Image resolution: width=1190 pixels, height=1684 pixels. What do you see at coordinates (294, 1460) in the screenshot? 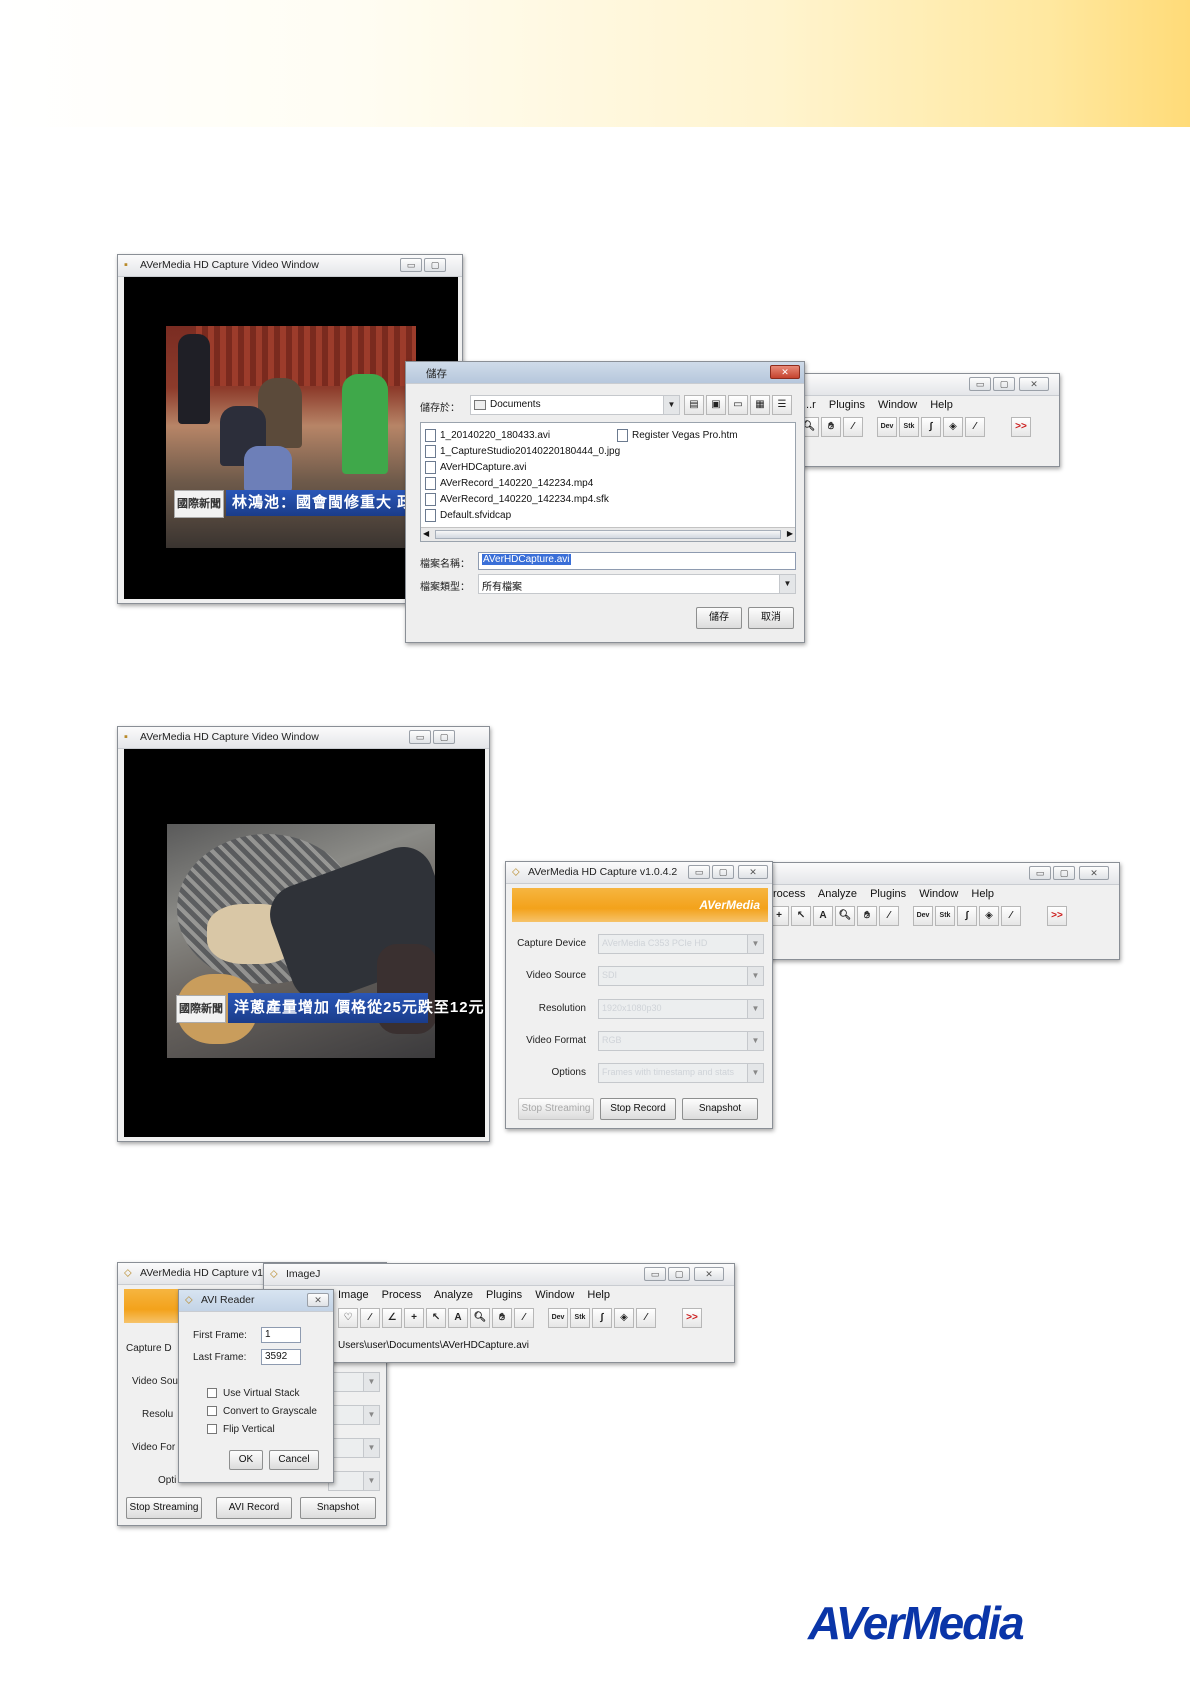
I see `cancel-button: Cancel` at bounding box center [294, 1460].